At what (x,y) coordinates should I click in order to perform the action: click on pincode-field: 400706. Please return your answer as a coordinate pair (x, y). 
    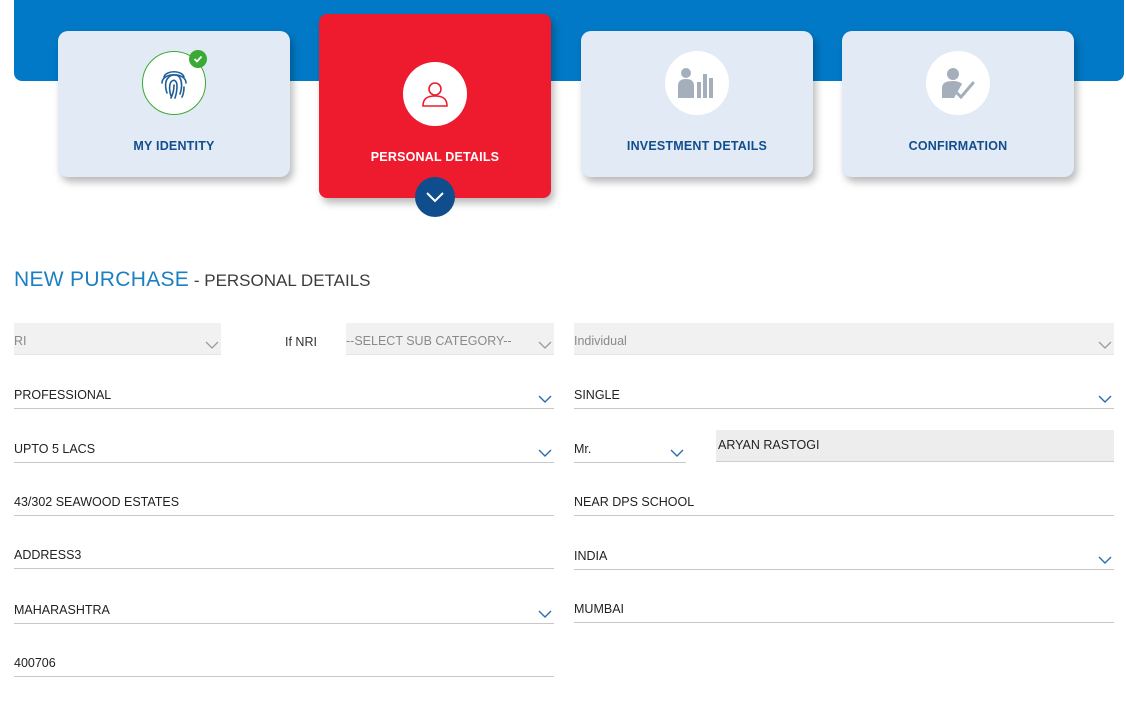
    Looking at the image, I should click on (284, 661).